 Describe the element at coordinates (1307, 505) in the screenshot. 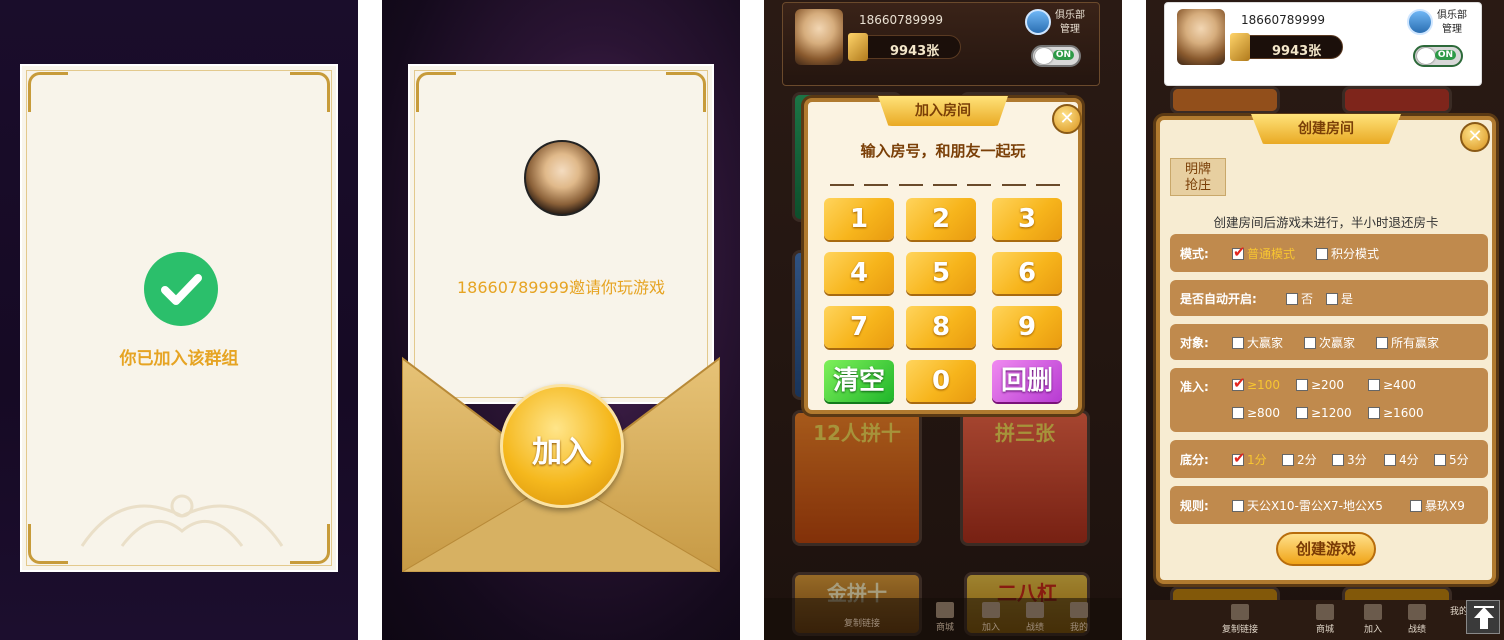

I see `rule-multiplier-option: 天公X10-雷公X7-地公X5` at that location.